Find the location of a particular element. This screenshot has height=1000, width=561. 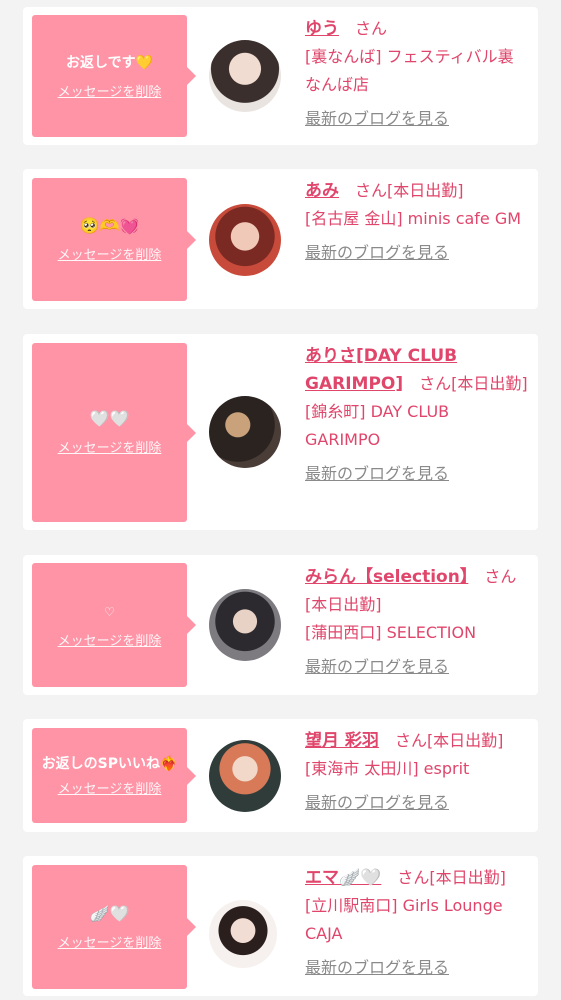

message-text: ♡ is located at coordinates (109, 611).